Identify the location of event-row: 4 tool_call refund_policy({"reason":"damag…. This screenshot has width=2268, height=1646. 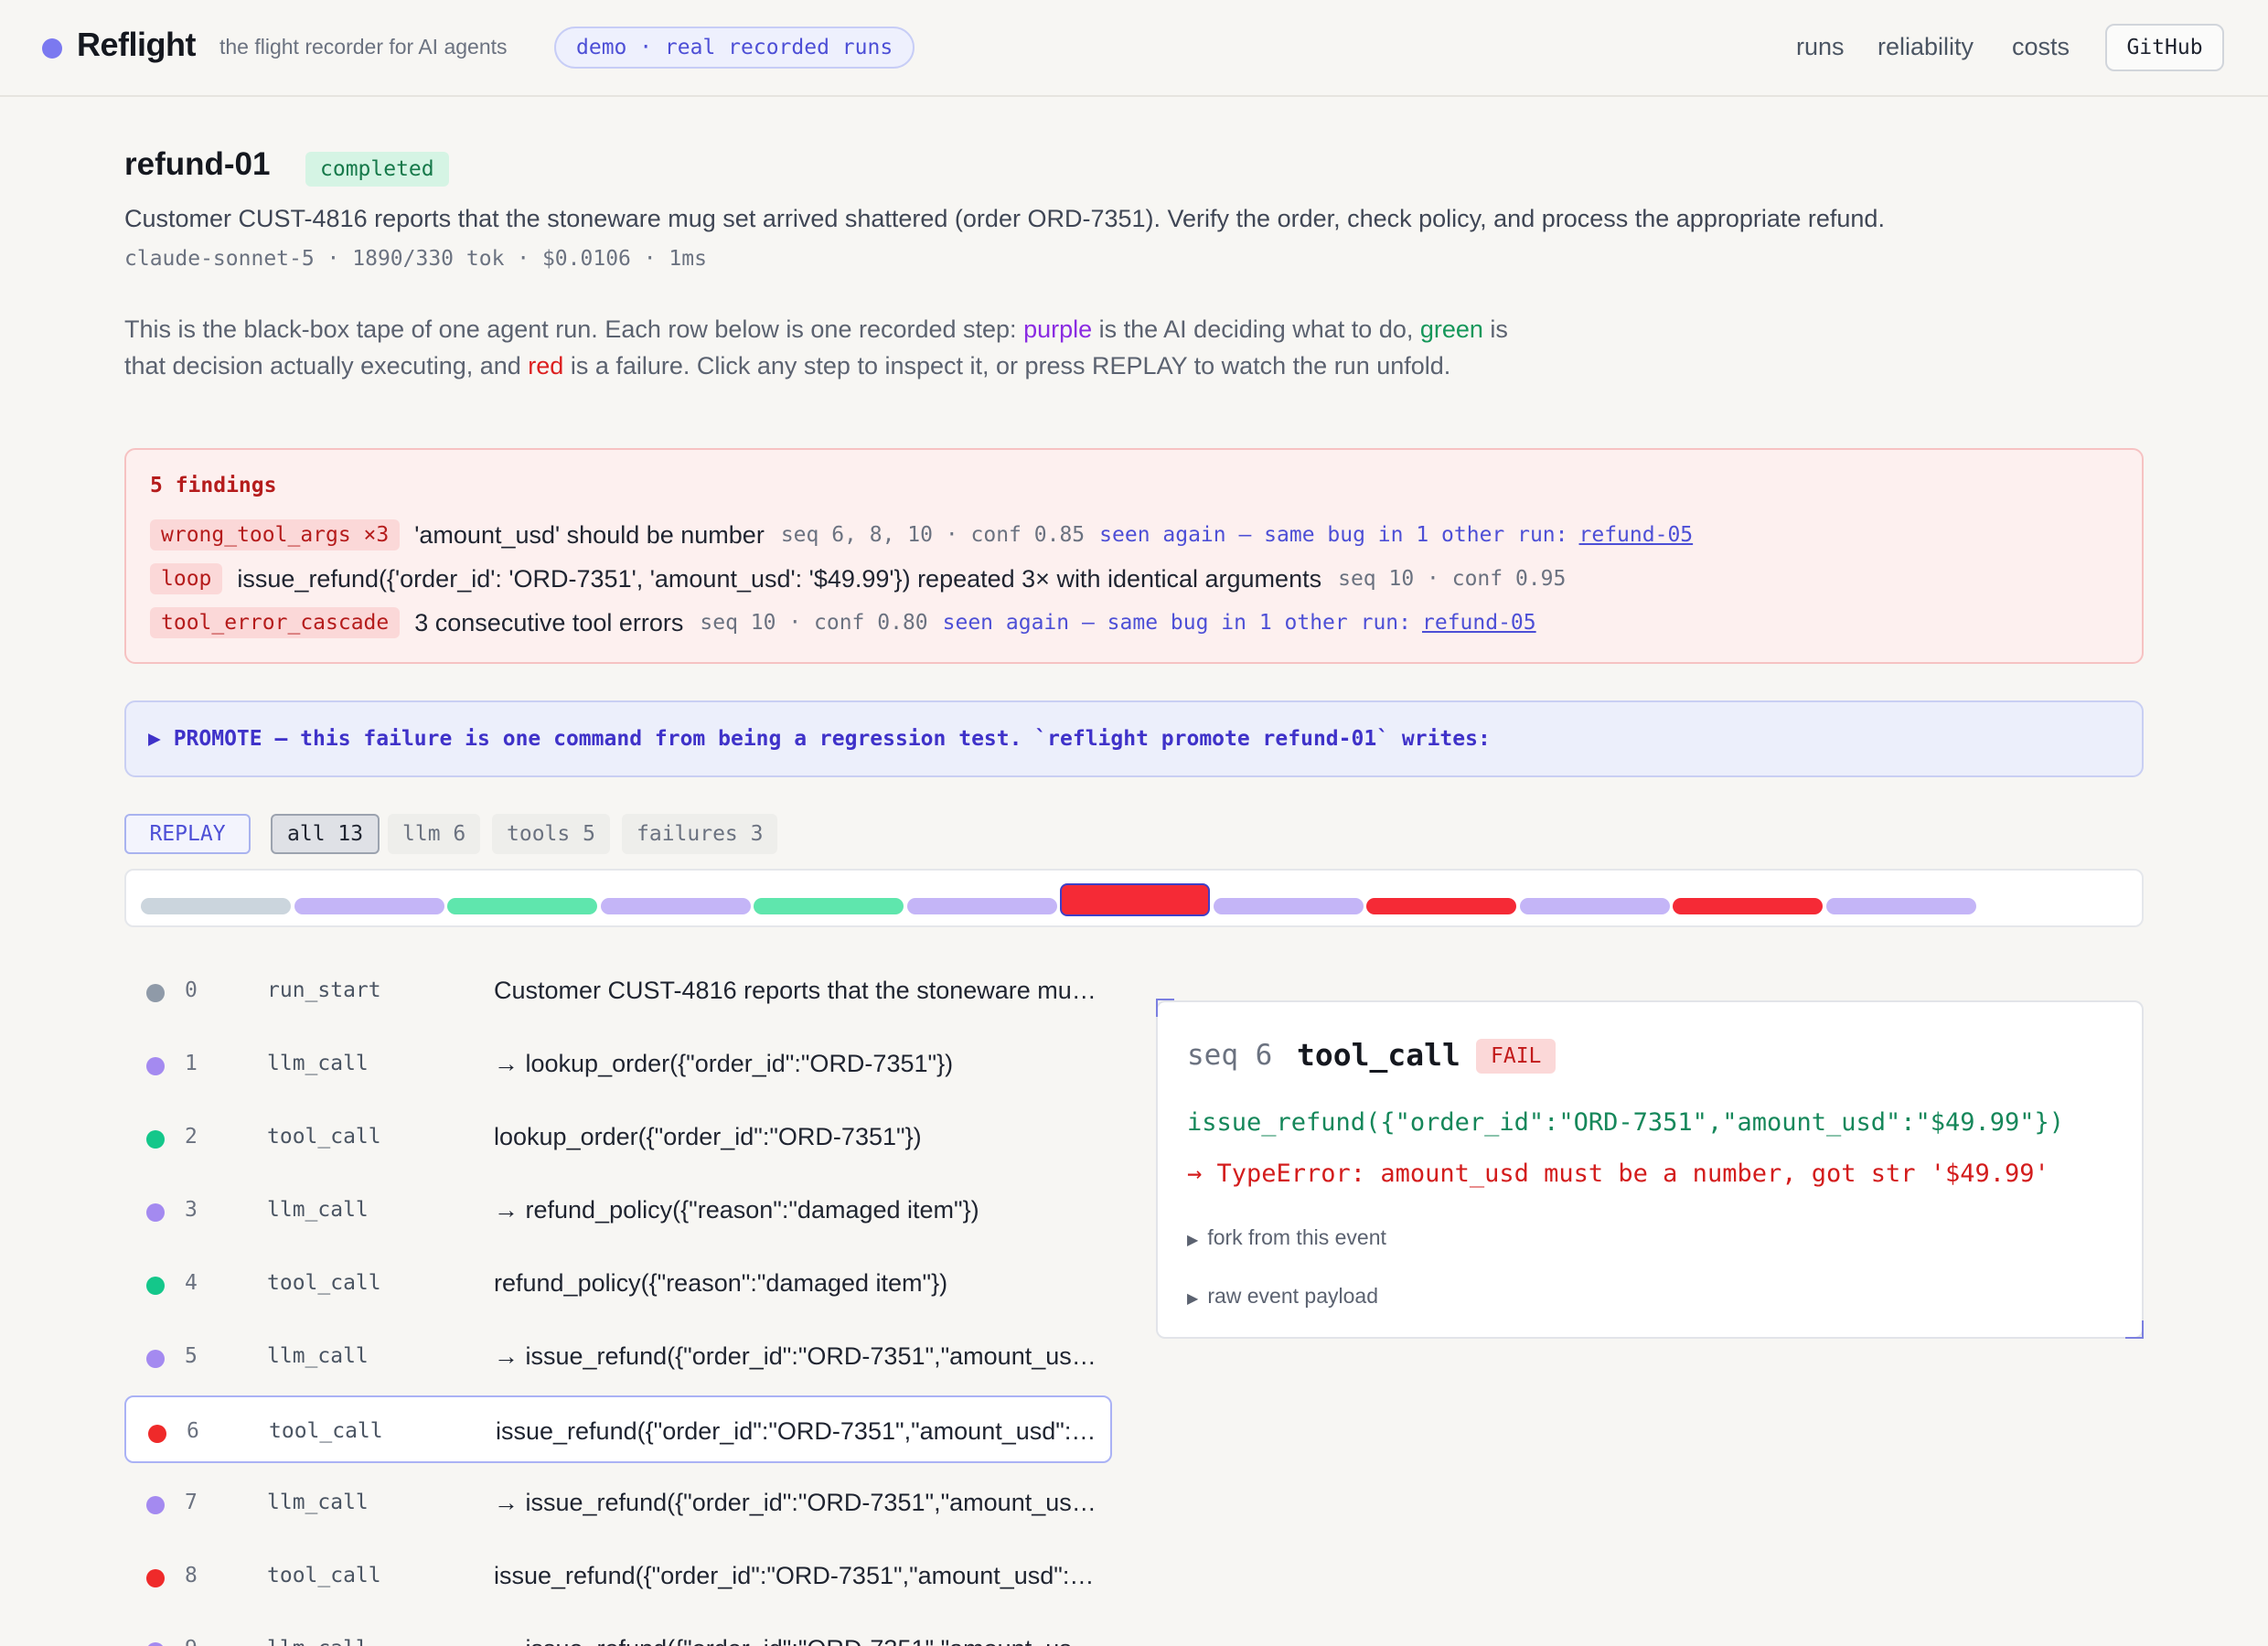
(618, 1283).